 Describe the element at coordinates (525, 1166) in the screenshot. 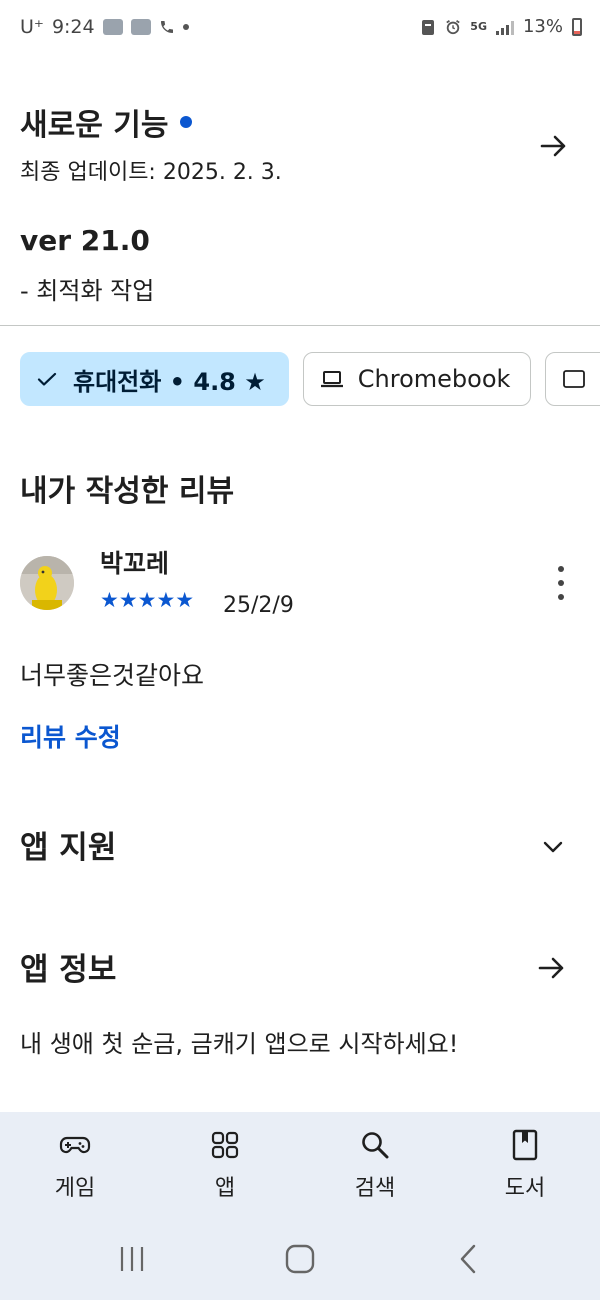

I see `nav-books: 도서` at that location.